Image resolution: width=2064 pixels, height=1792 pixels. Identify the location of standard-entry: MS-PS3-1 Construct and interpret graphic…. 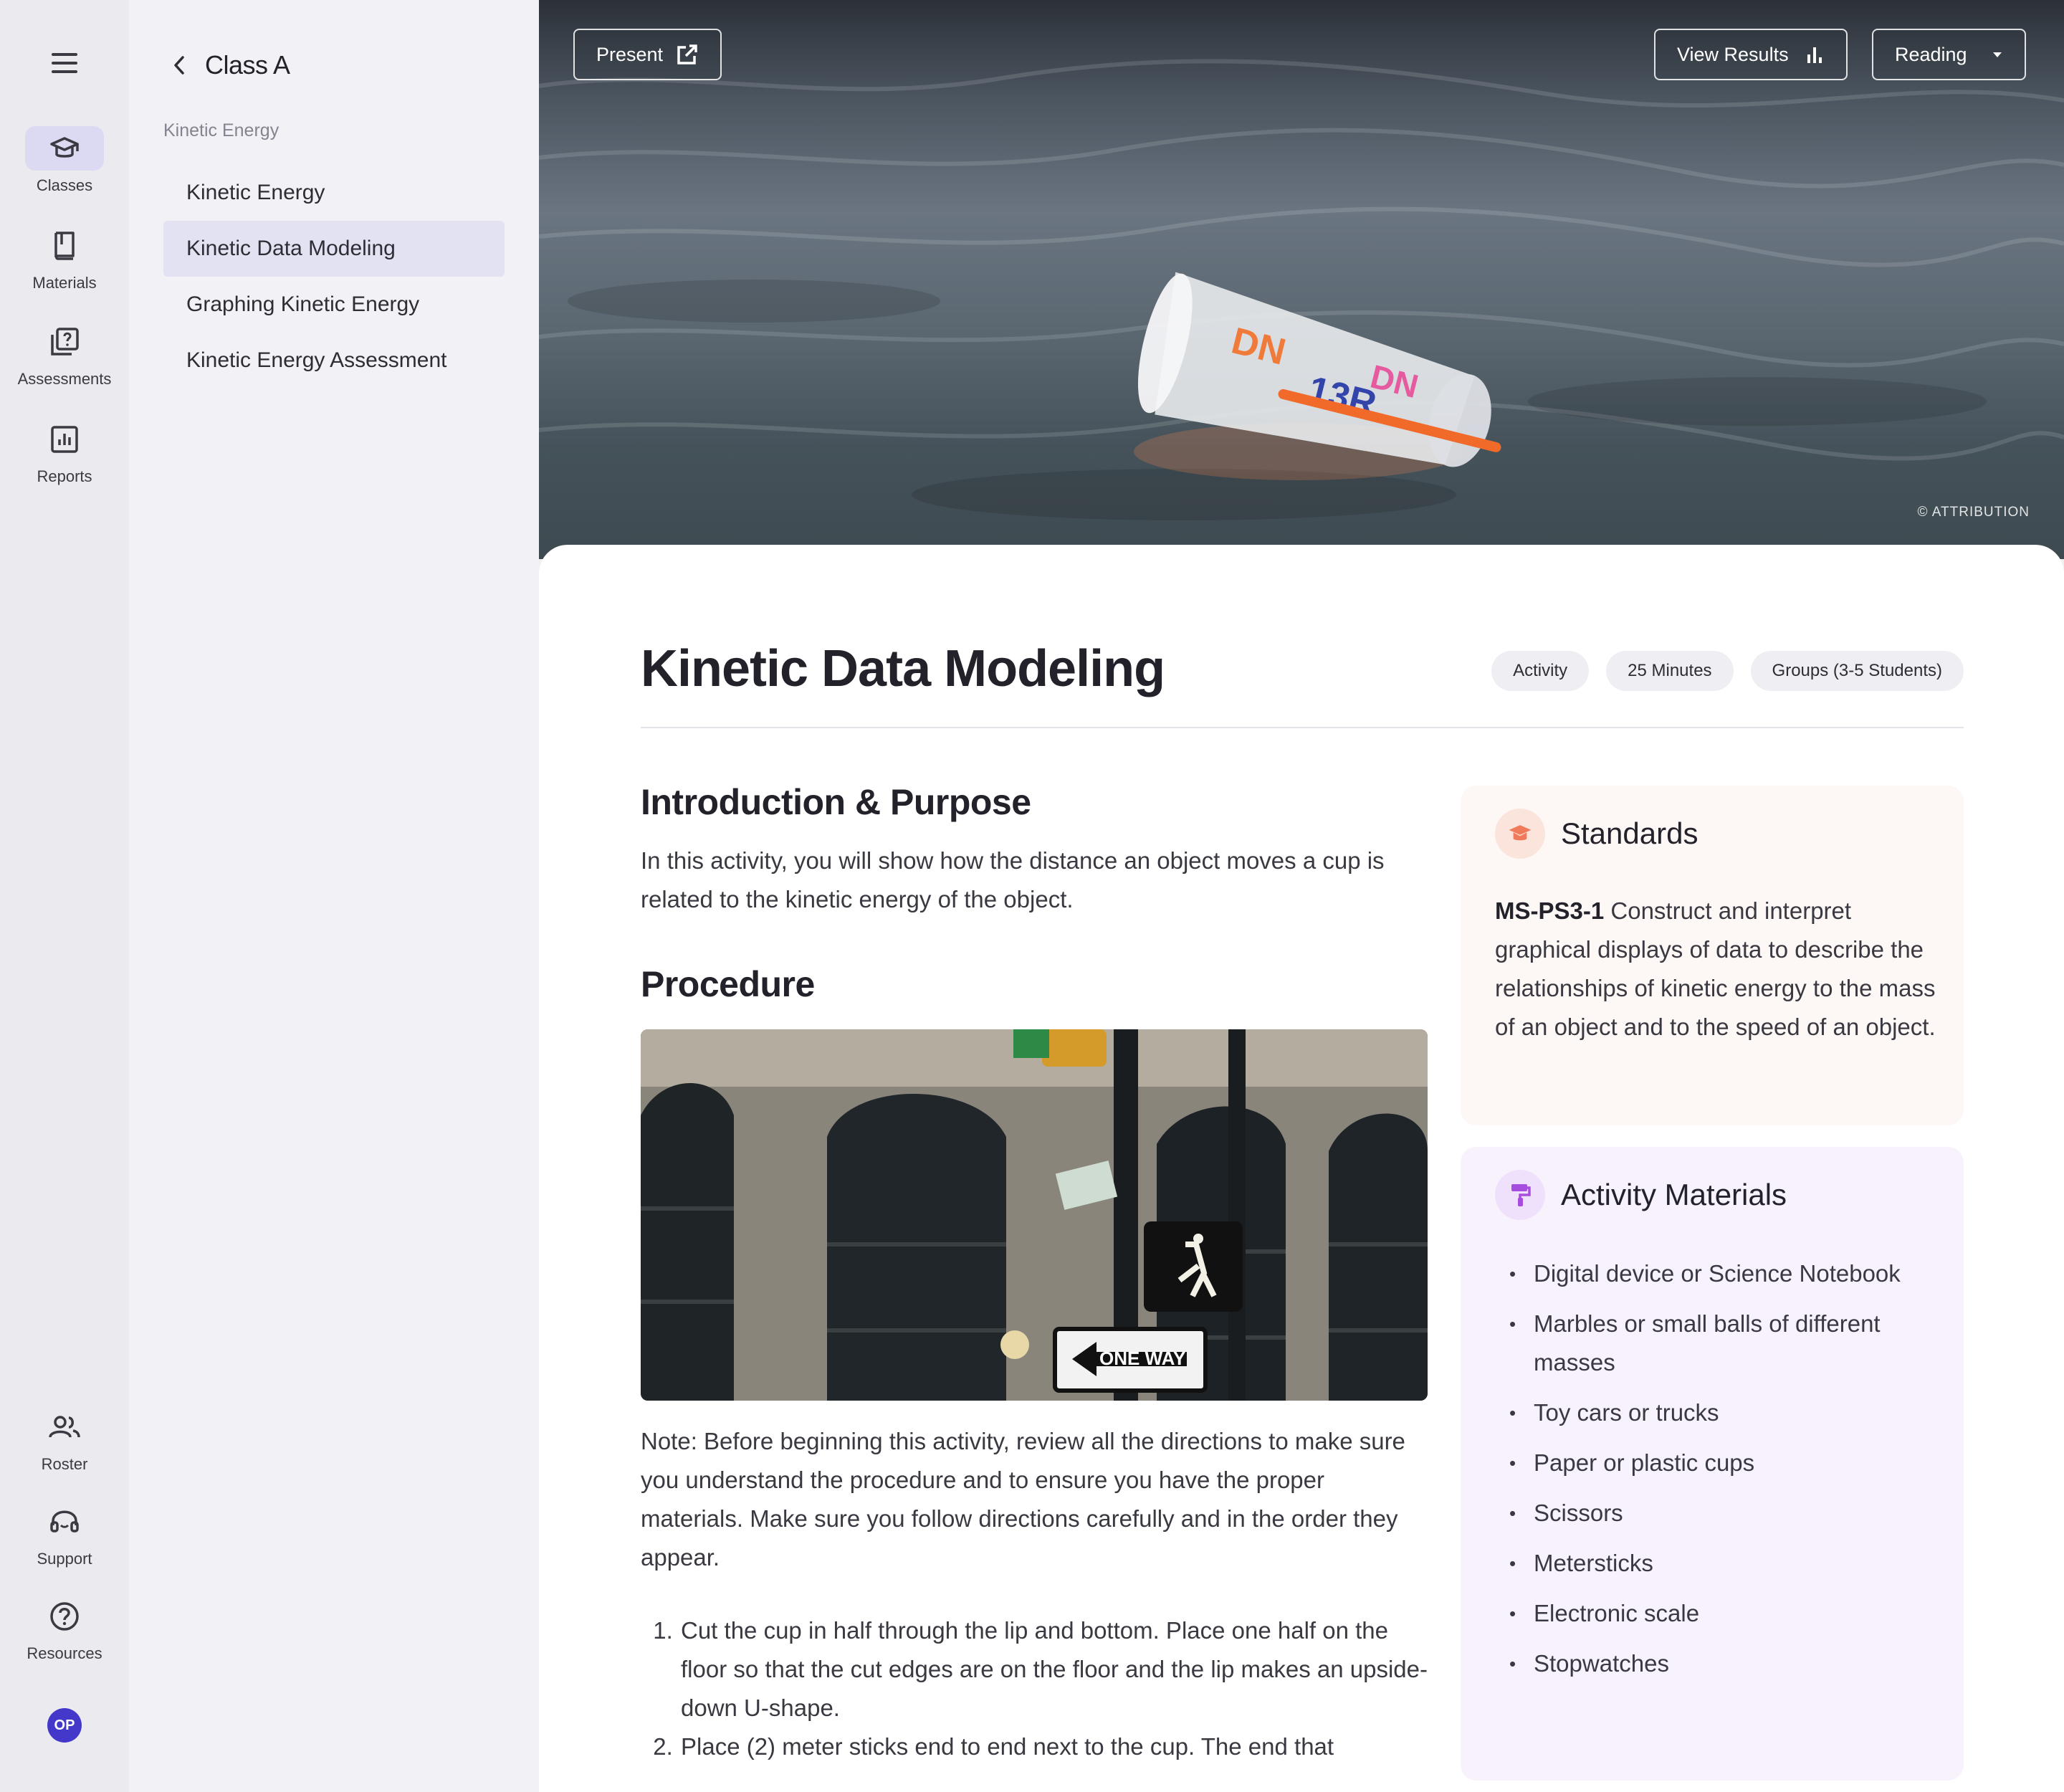
(1717, 969).